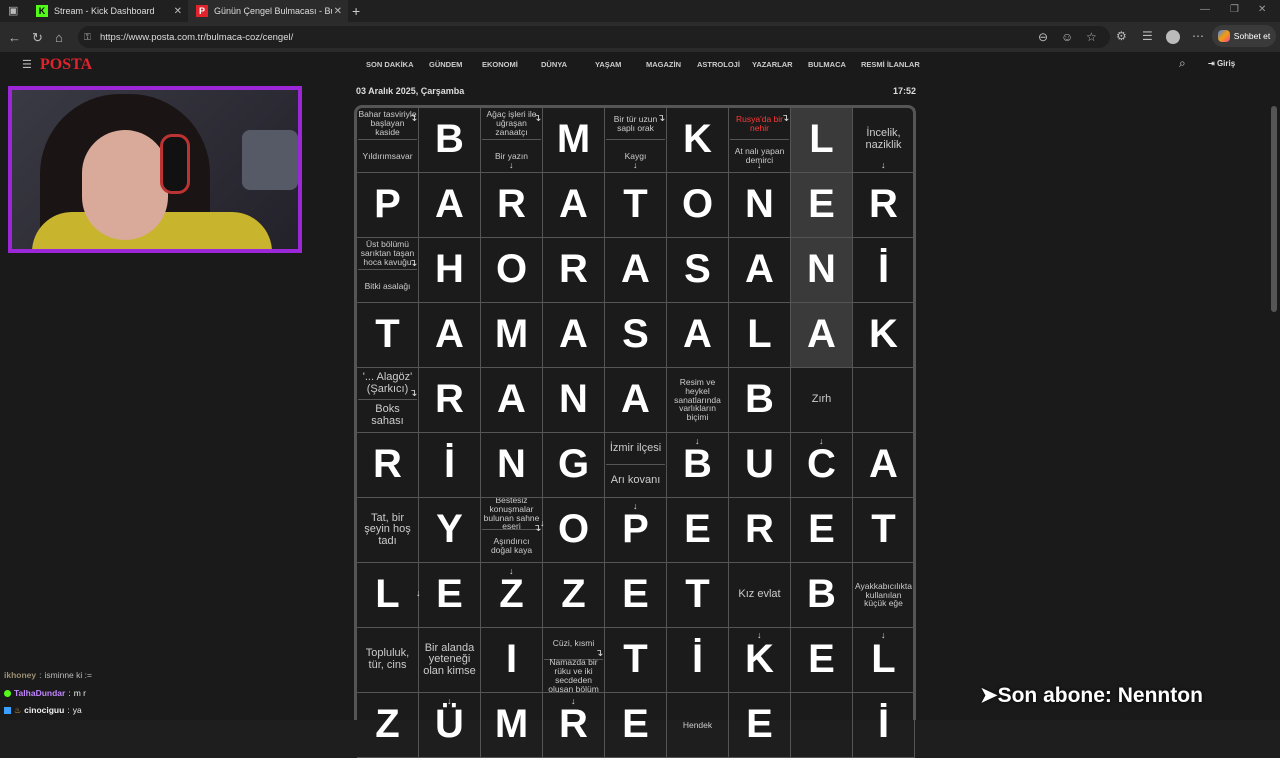 The height and width of the screenshot is (758, 1280). I want to click on extensions-icon: ⚙, so click(1121, 36).